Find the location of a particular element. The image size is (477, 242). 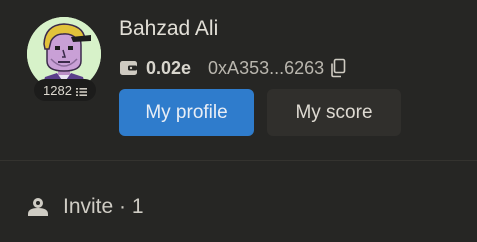

invite-item: Invite · 1 is located at coordinates (85, 207).